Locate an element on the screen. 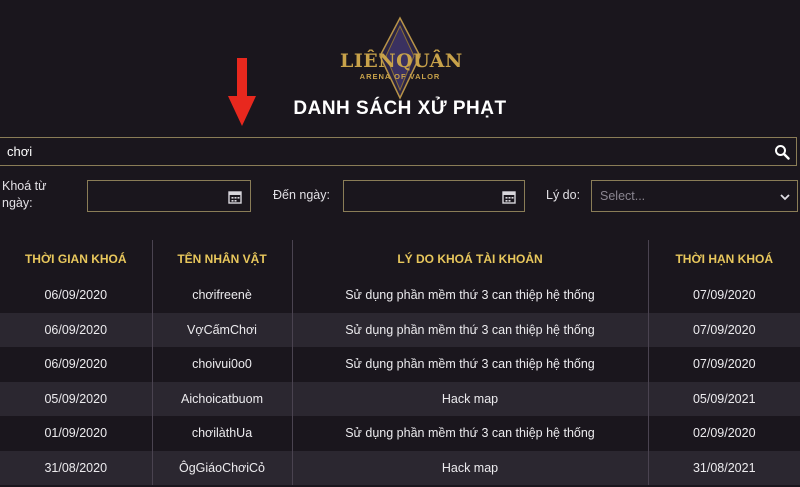 The height and width of the screenshot is (487, 800). from-date-label-line2: ngày: is located at coordinates (17, 203).